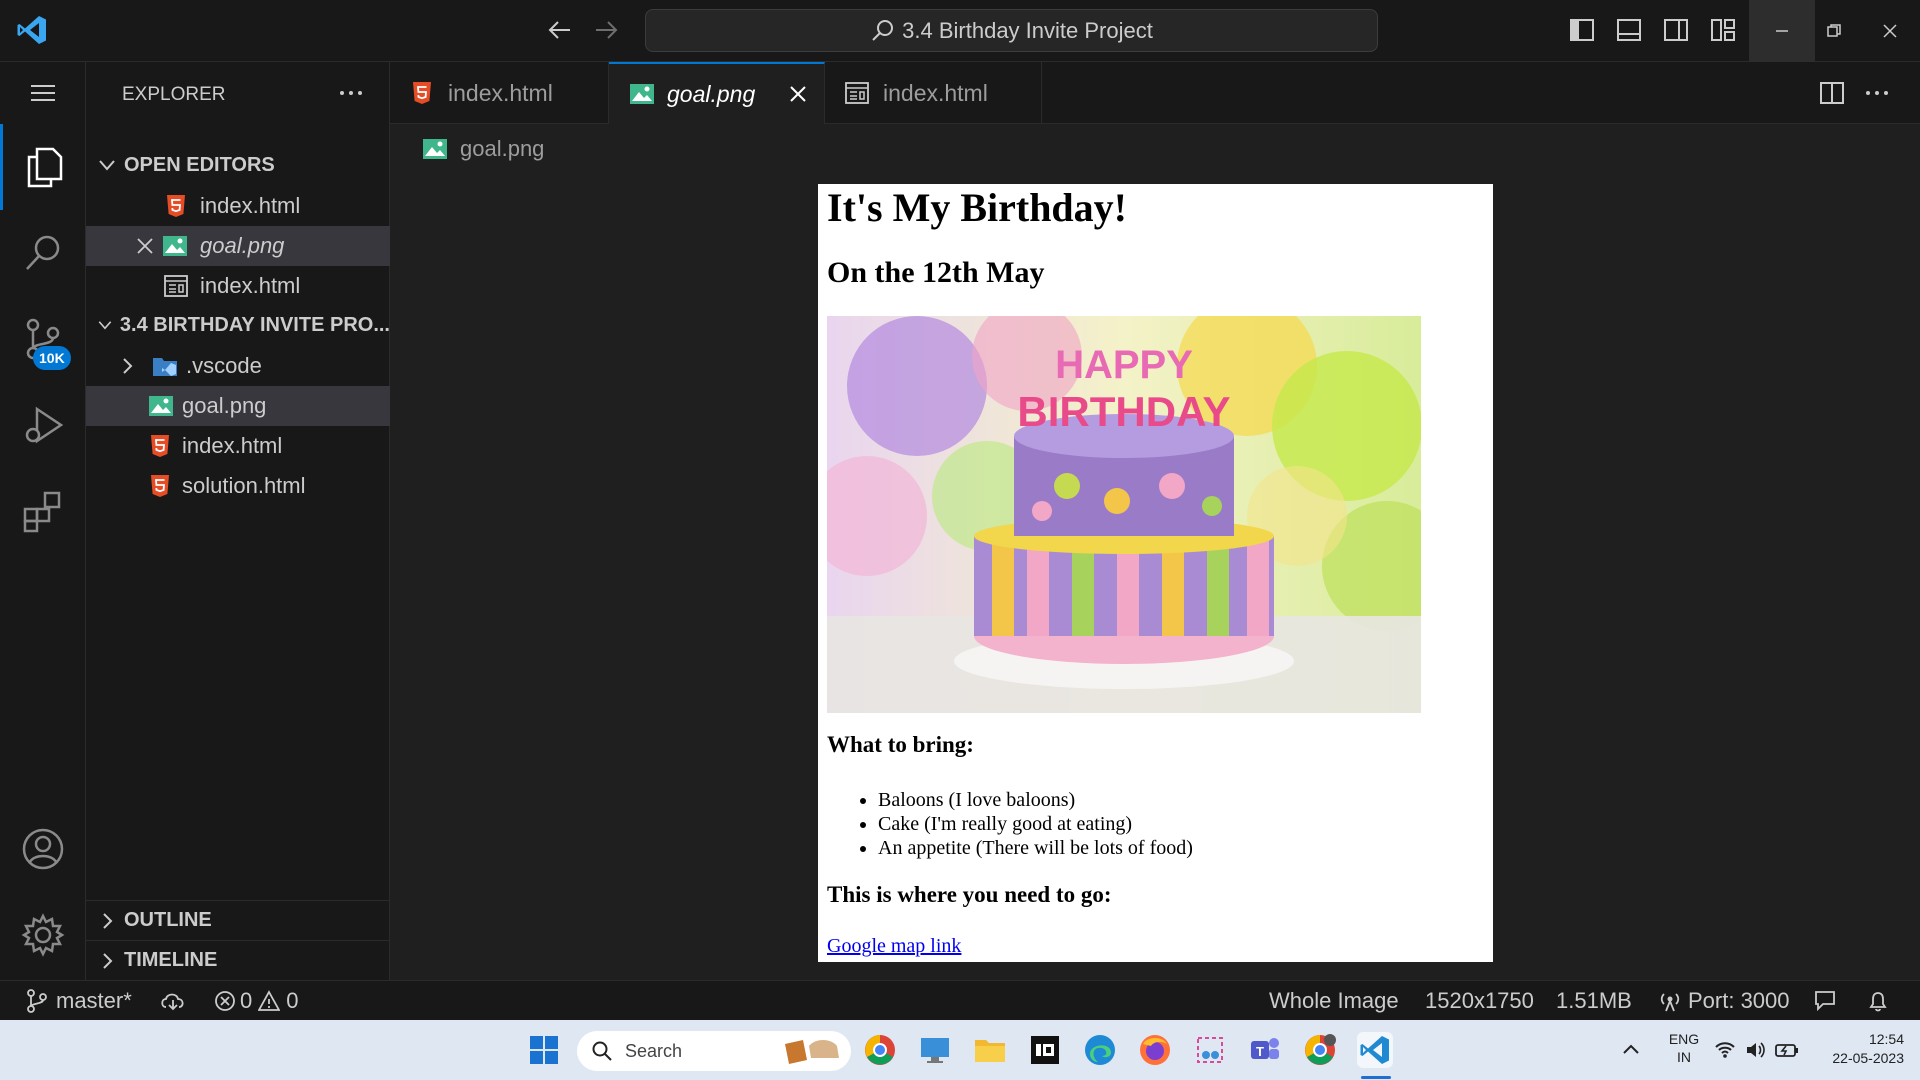 This screenshot has width=1920, height=1080. Describe the element at coordinates (499, 93) in the screenshot. I see `tab-index-html: index.html` at that location.